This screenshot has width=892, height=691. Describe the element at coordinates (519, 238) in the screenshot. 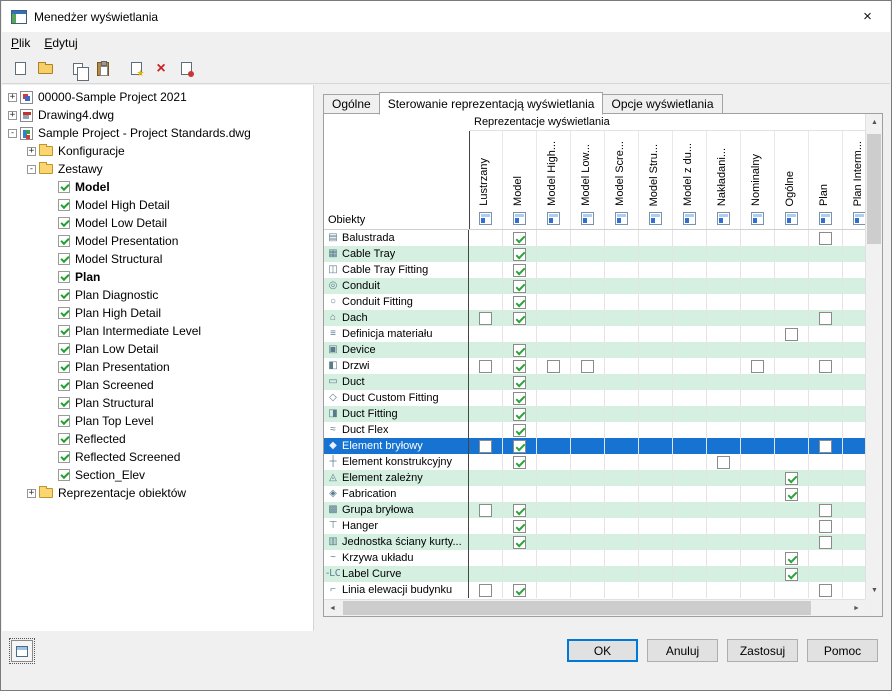

I see `checkbox-balustrada-model` at that location.